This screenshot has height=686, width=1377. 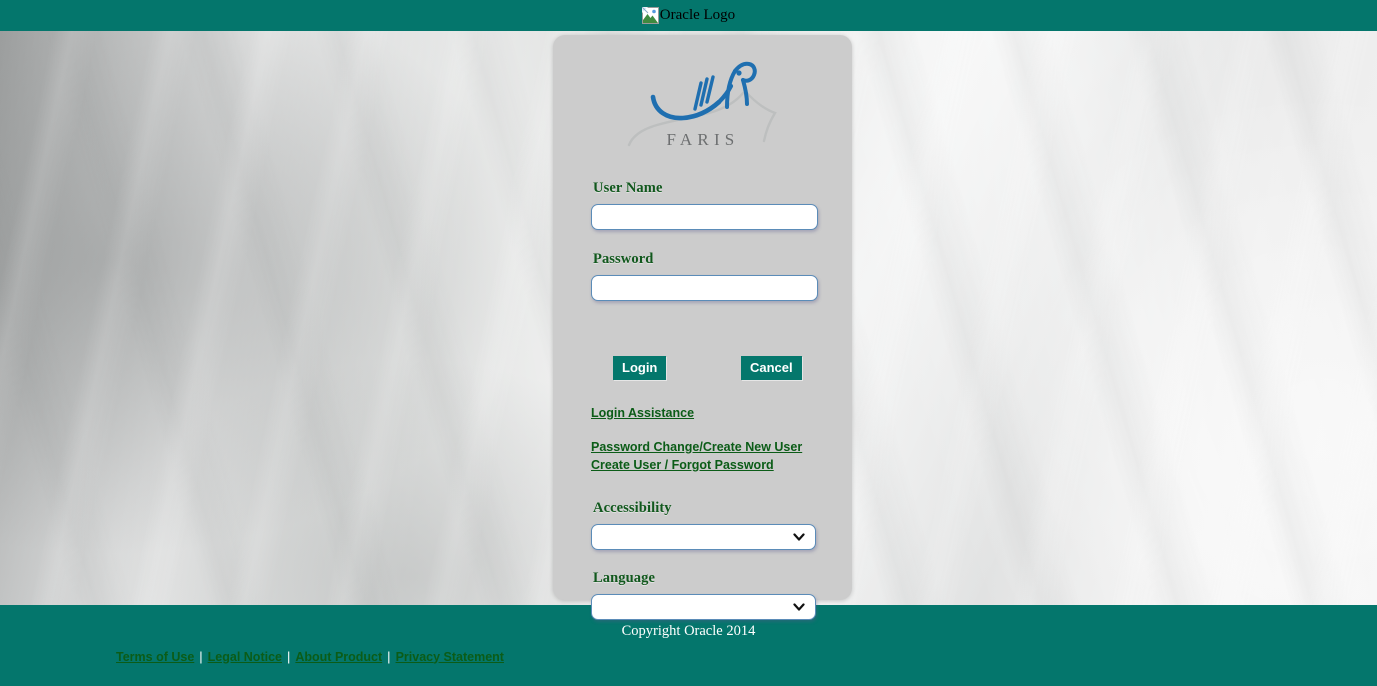 I want to click on password-input, so click(x=704, y=288).